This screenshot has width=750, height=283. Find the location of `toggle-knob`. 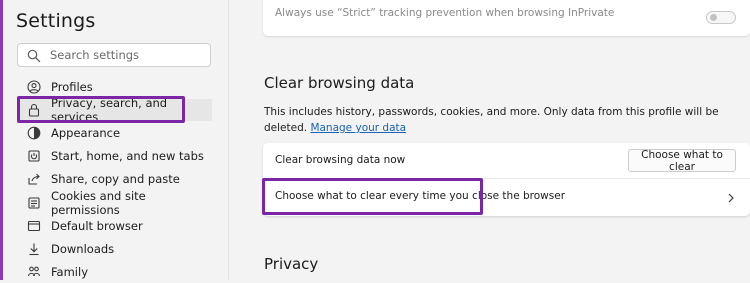

toggle-knob is located at coordinates (713, 17).